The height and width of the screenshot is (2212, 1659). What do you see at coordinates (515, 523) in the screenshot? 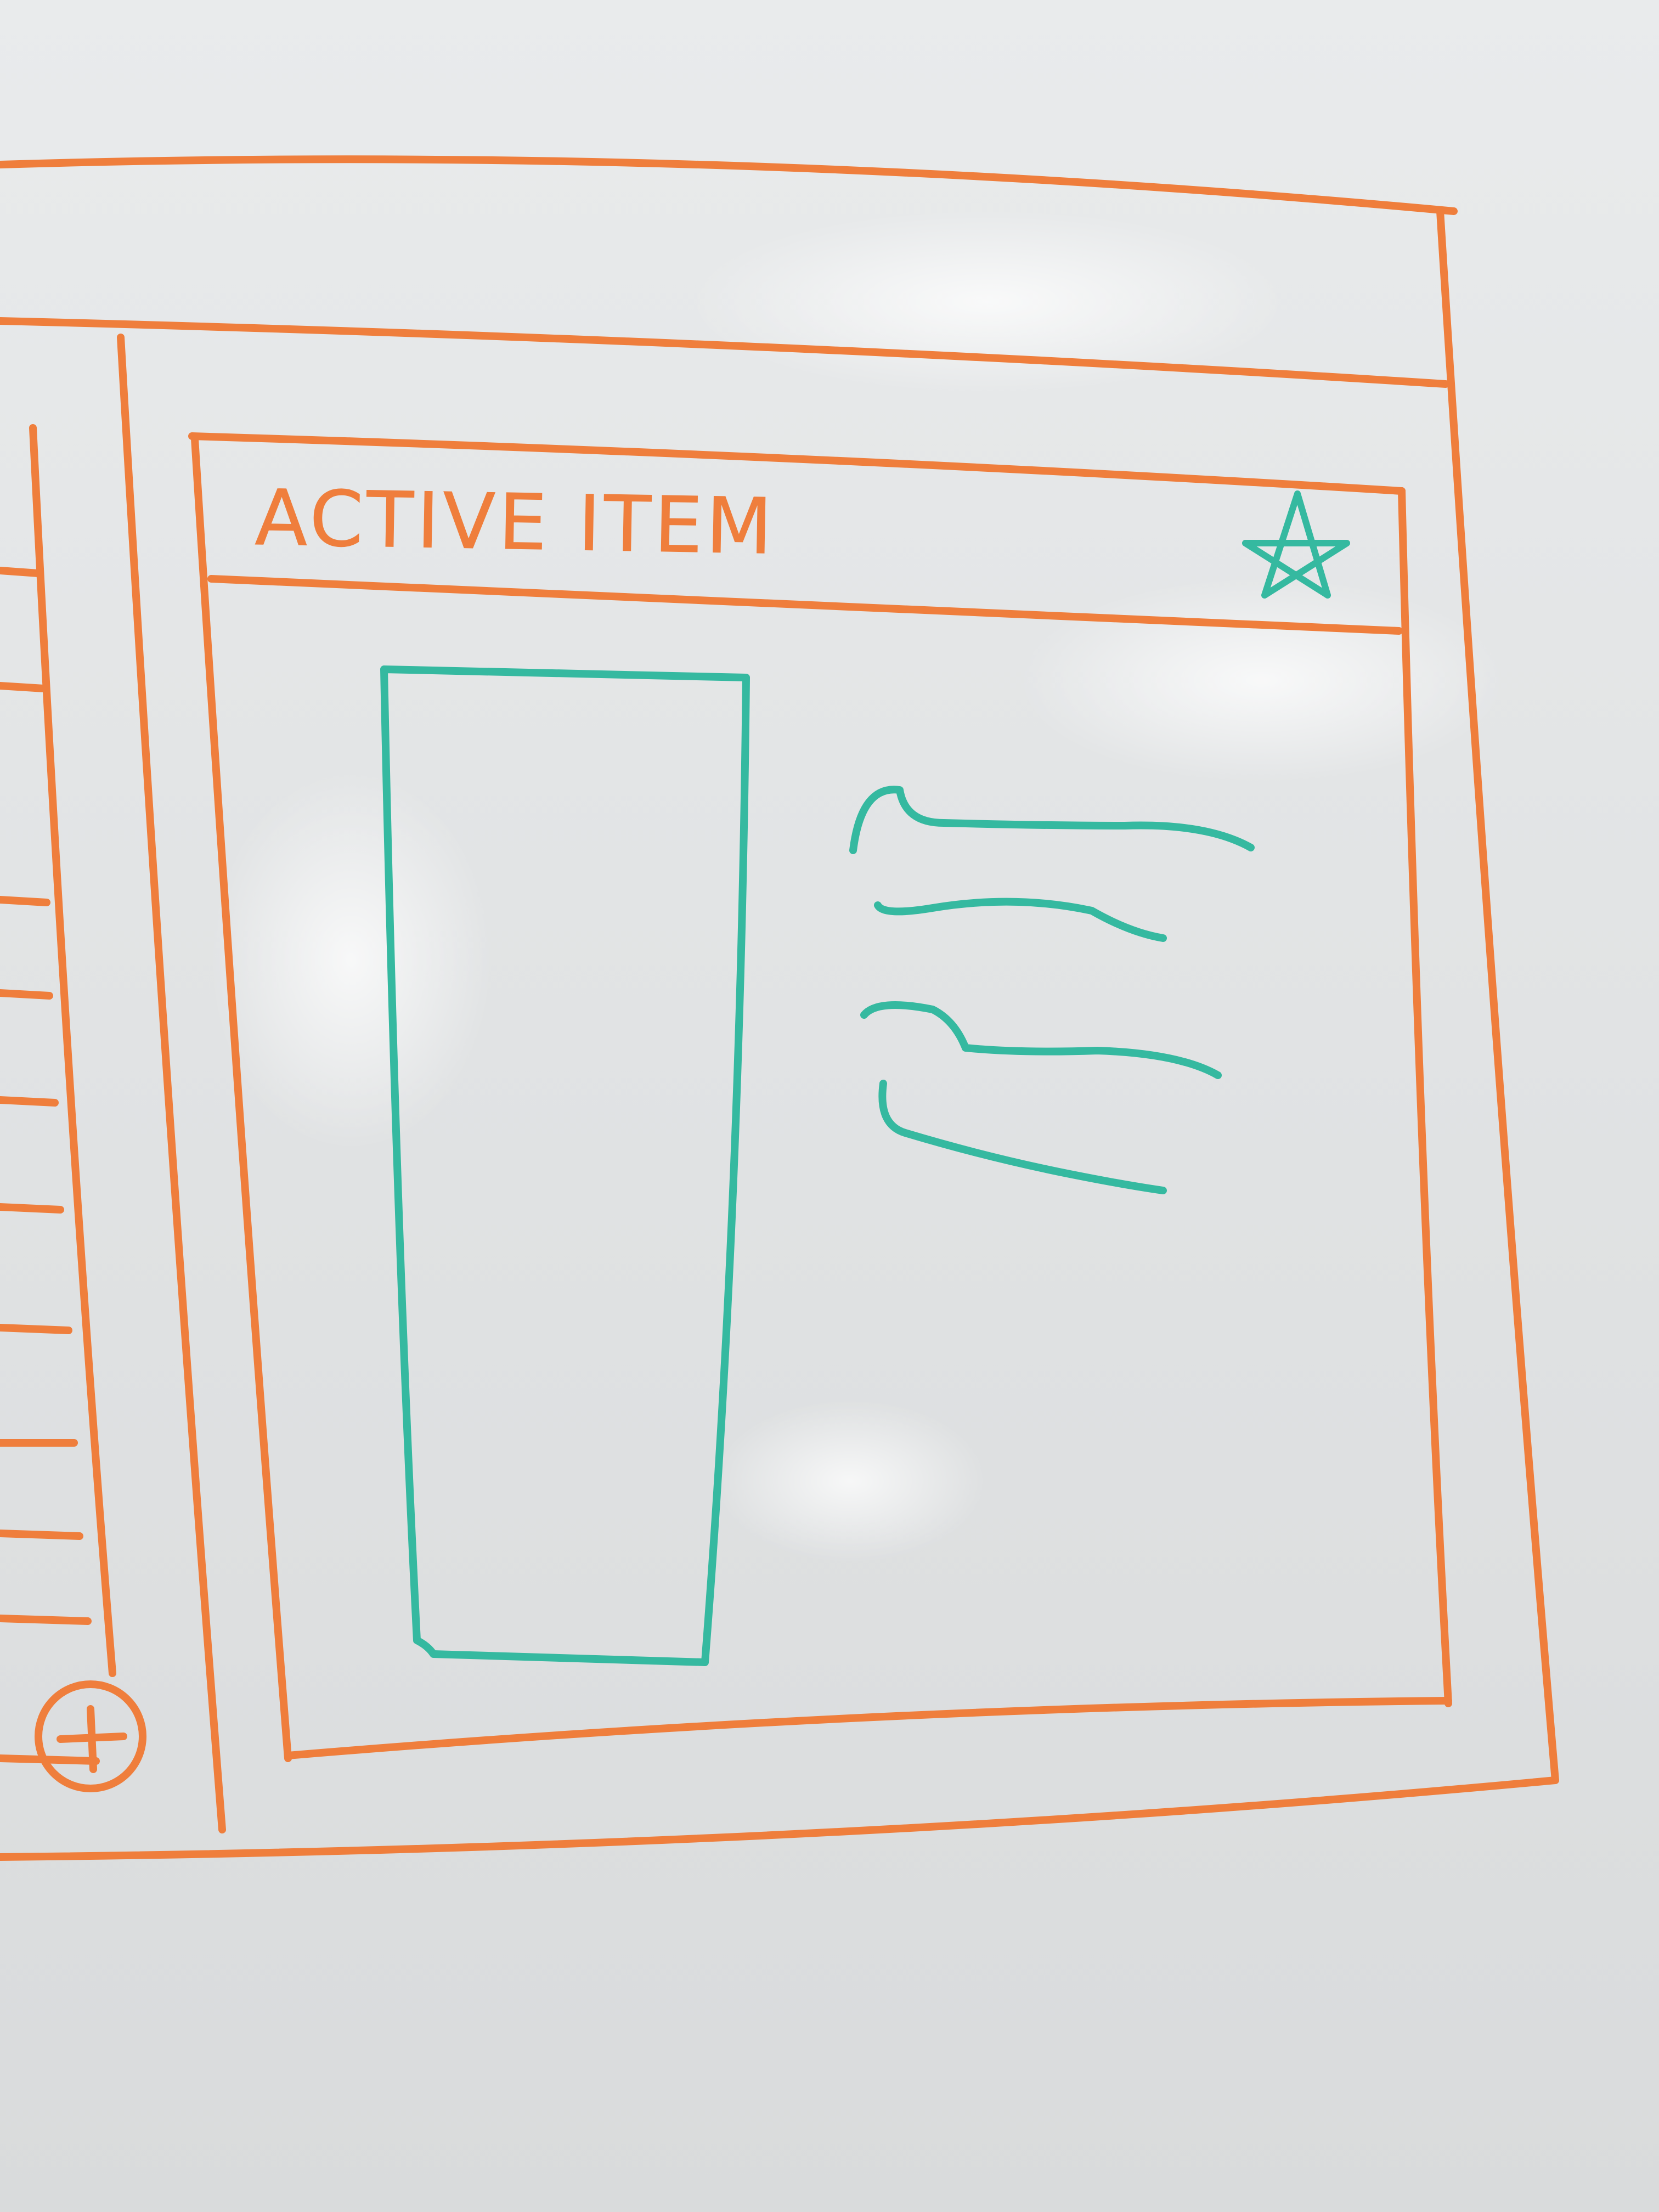
I see `panel-title: ACTIVE ITEM` at bounding box center [515, 523].